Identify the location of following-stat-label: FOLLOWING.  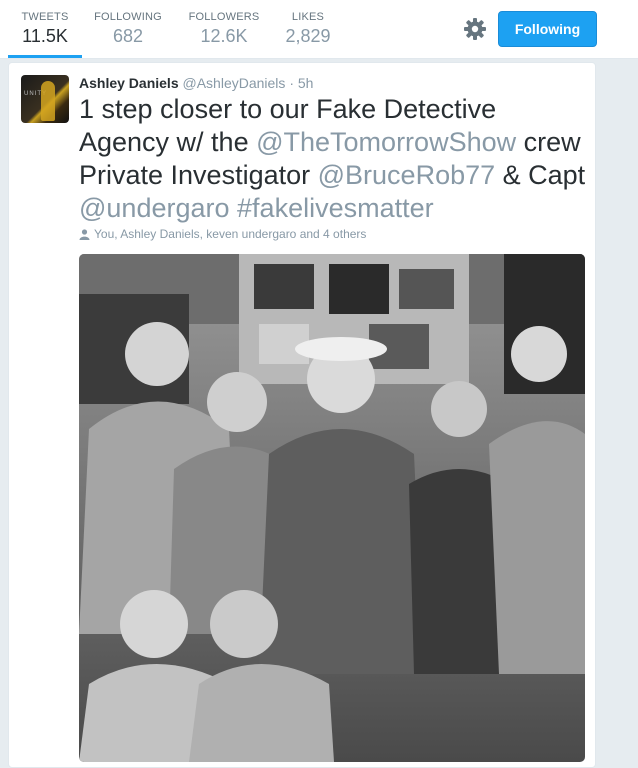
(128, 17).